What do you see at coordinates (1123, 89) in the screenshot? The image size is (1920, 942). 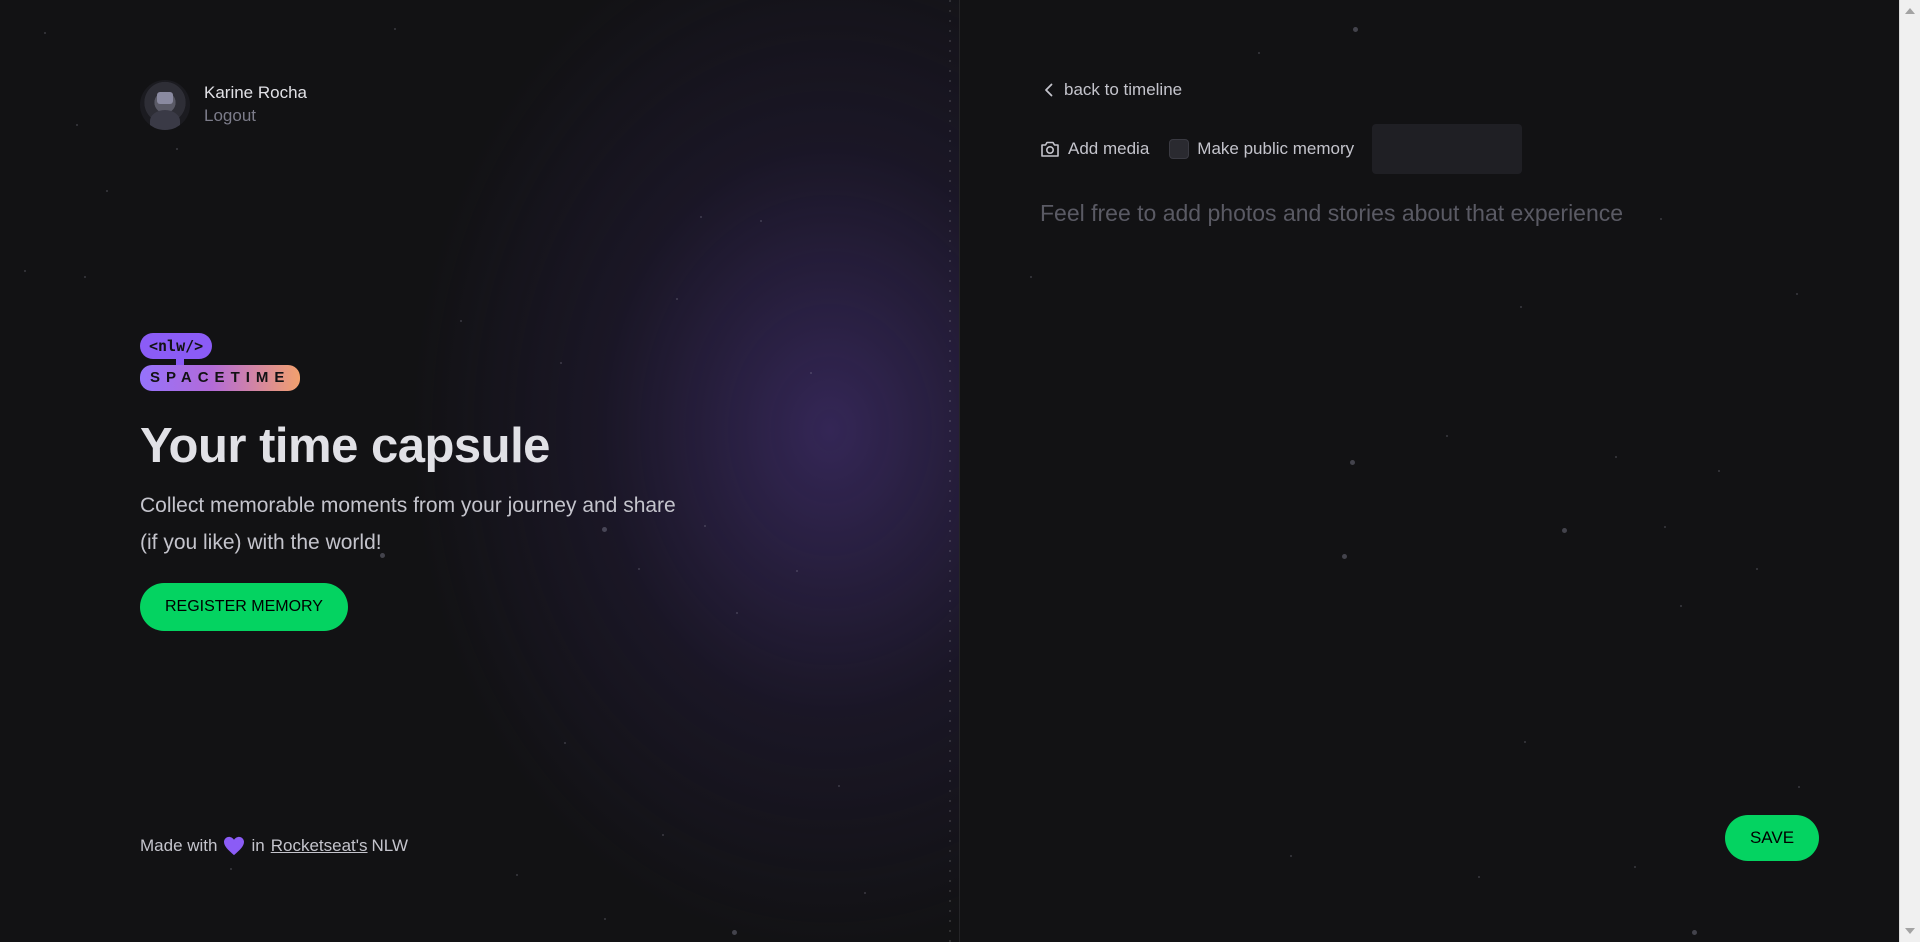 I see `back-label: back to timeline` at bounding box center [1123, 89].